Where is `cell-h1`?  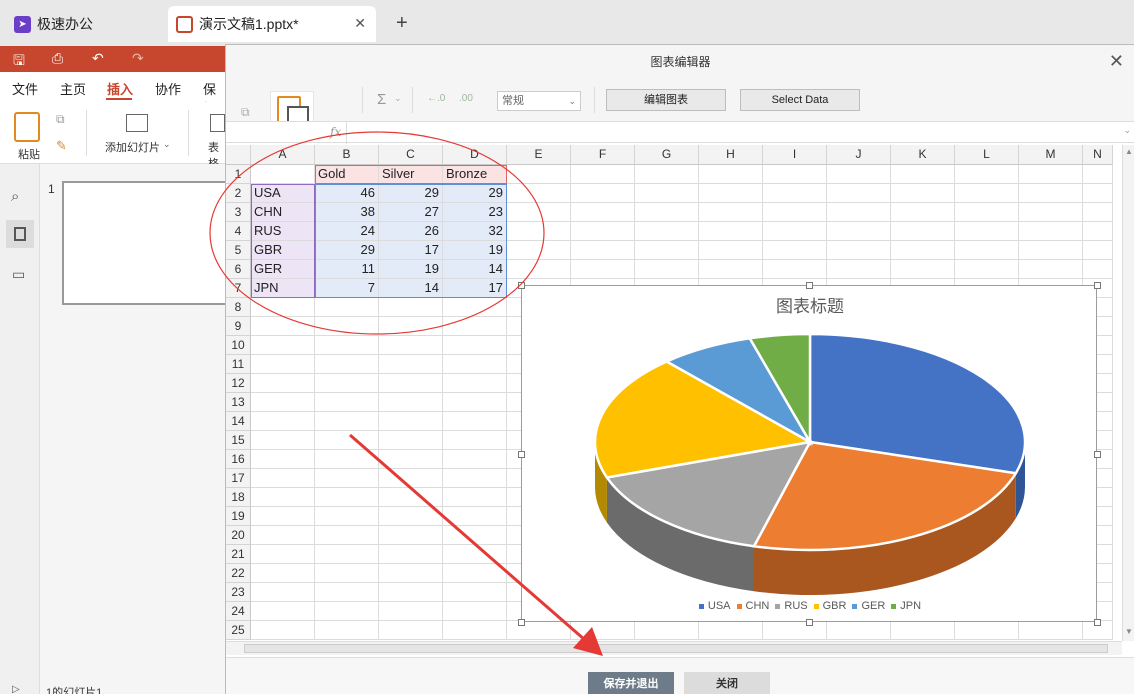
cell-h1 is located at coordinates (731, 174).